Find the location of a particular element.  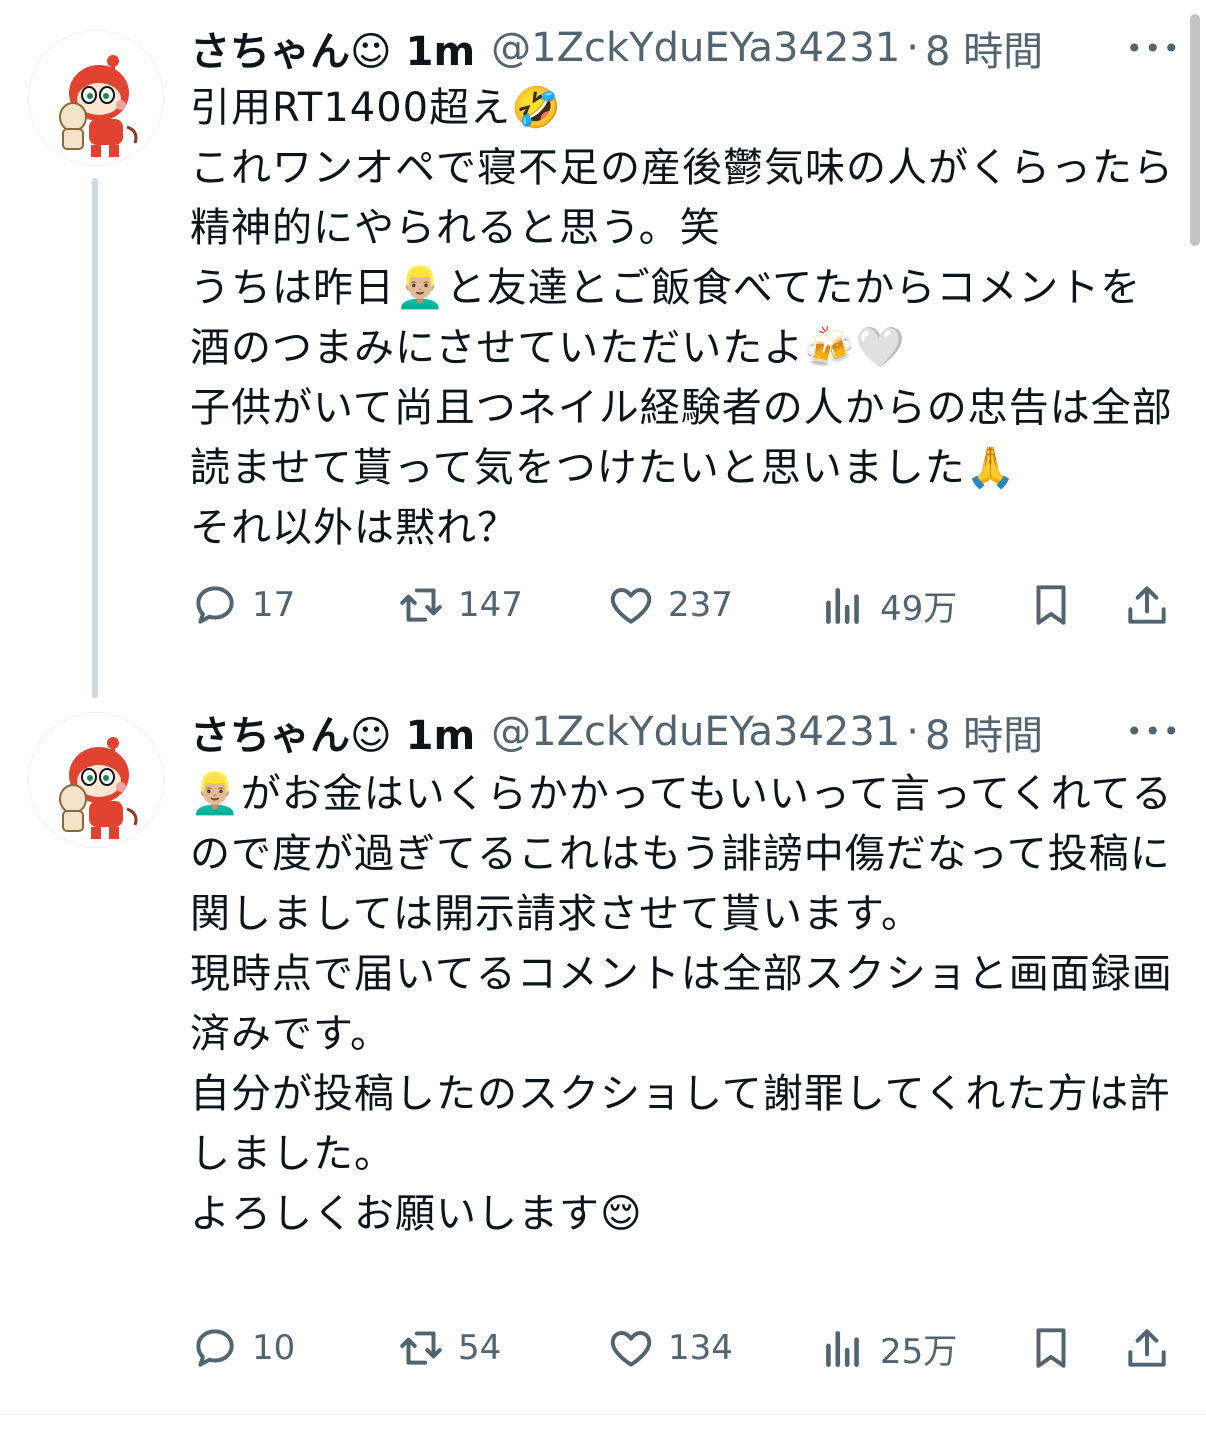

retweet-button: 147 is located at coordinates (501, 605).